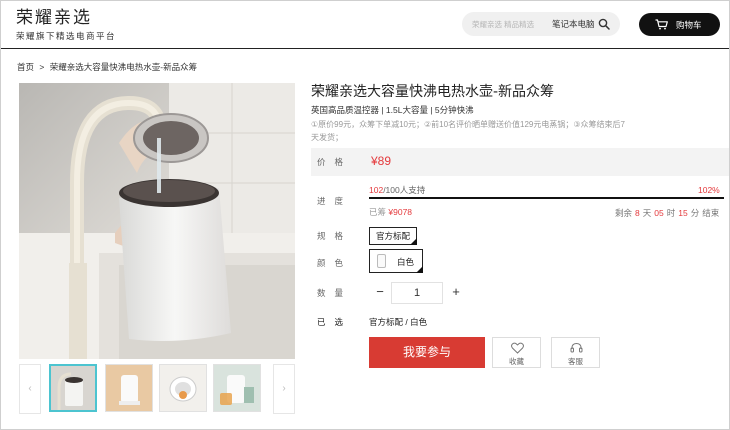 The width and height of the screenshot is (730, 430). Describe the element at coordinates (659, 213) in the screenshot. I see `countdown-hours: 05` at that location.